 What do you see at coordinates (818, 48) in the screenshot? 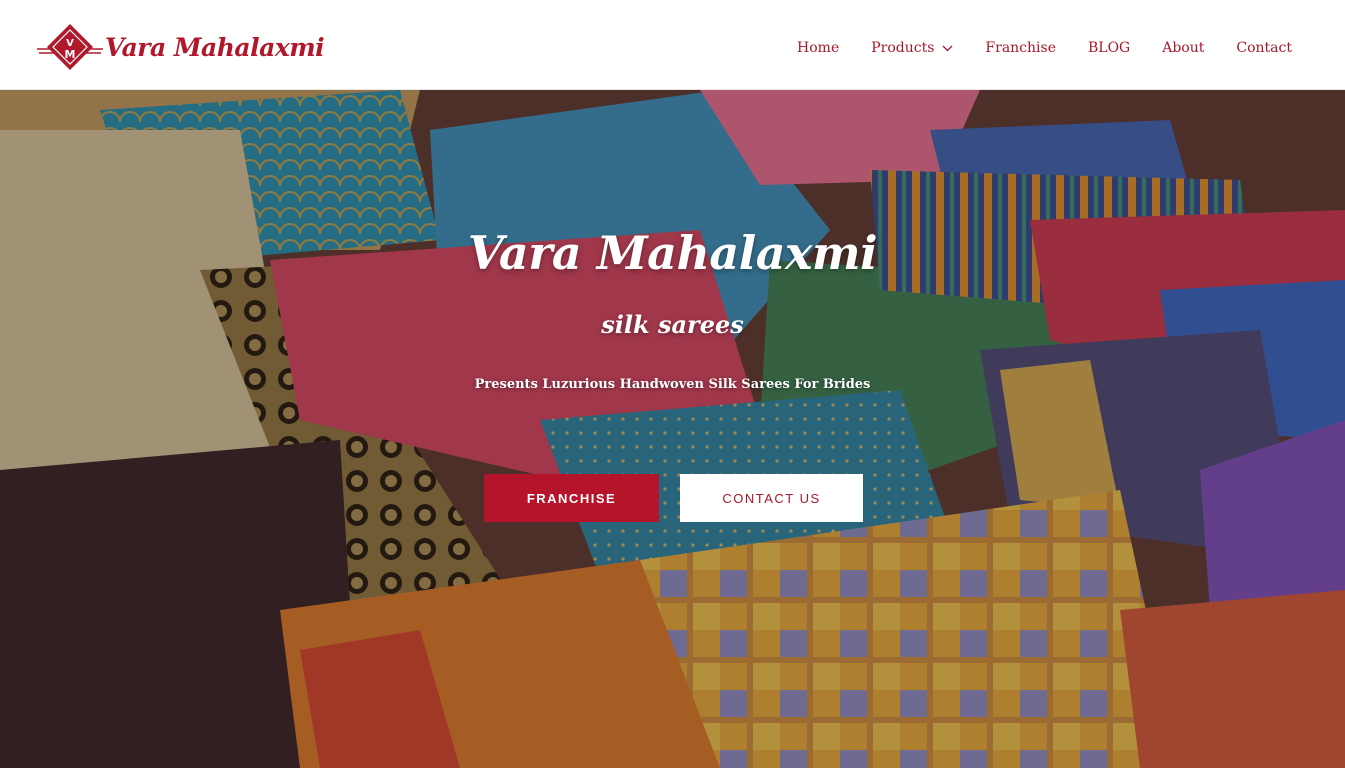
I see `nav-home: Home` at bounding box center [818, 48].